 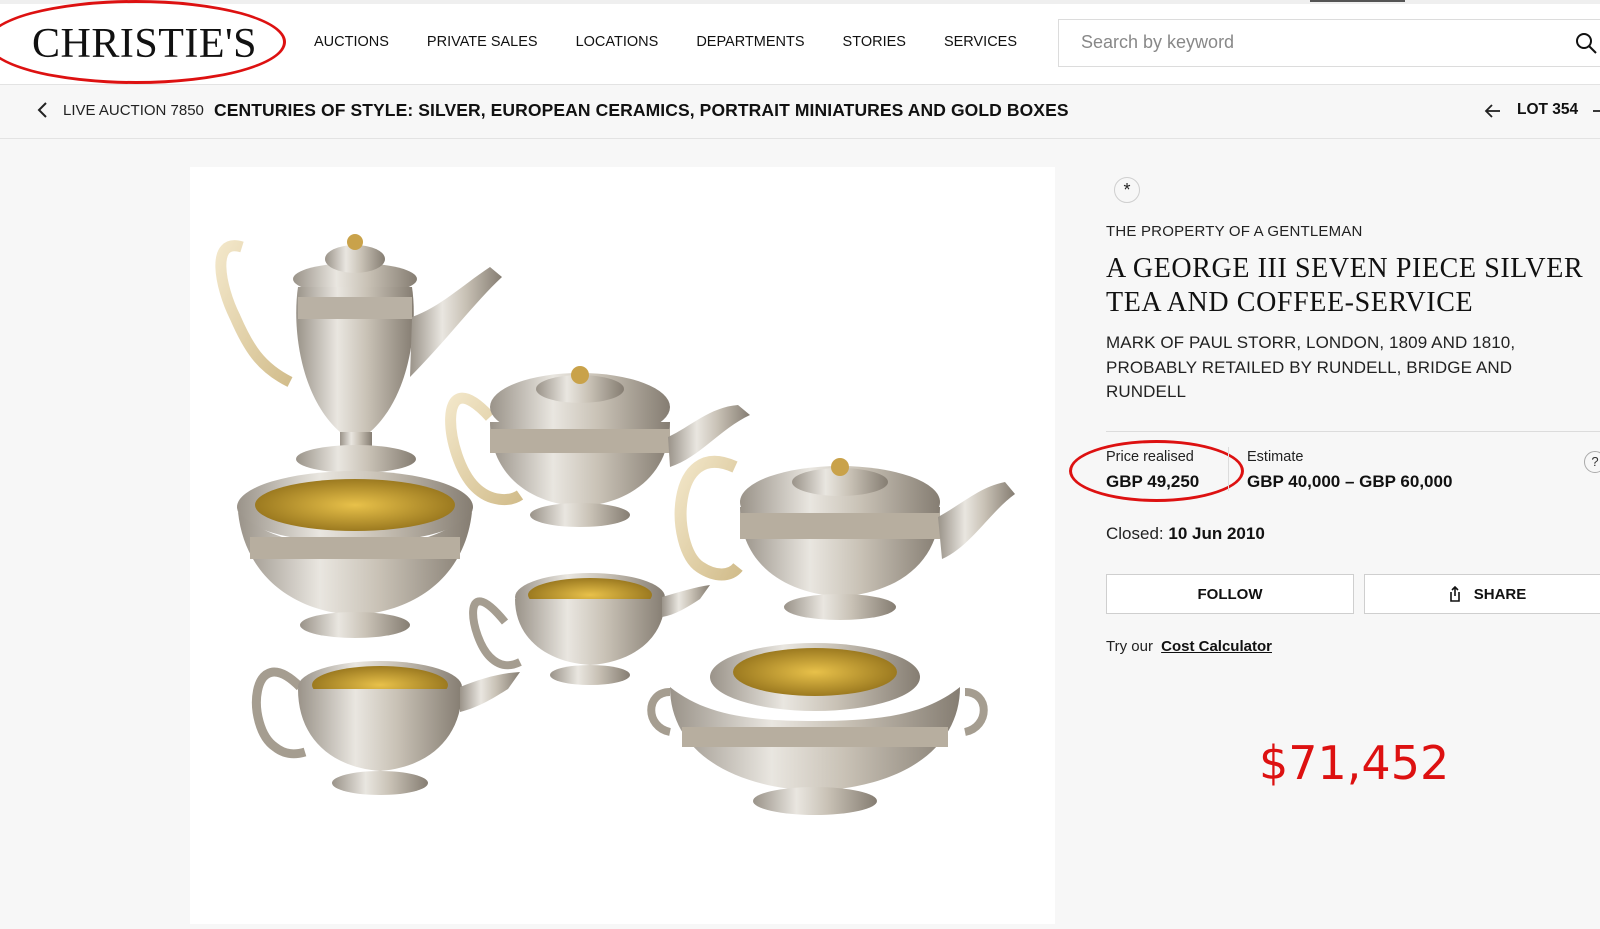 I want to click on follow-label: FOLLOW, so click(x=1230, y=594).